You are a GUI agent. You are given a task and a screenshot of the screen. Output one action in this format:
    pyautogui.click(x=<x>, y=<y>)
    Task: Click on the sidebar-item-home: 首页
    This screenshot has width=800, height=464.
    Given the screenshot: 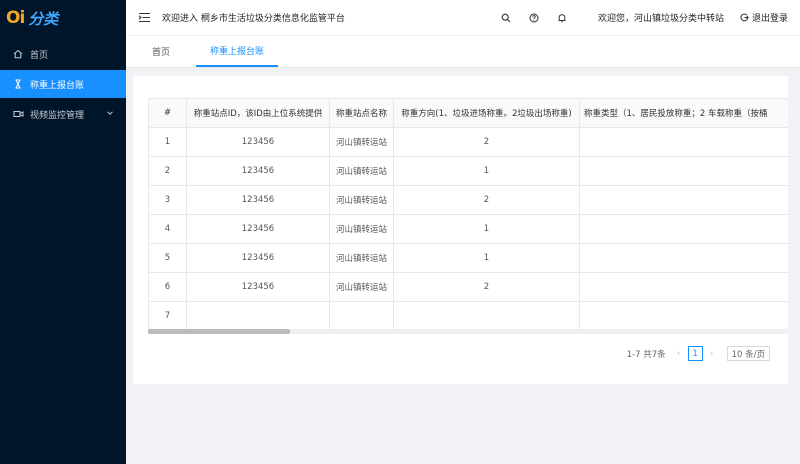 What is the action you would take?
    pyautogui.click(x=63, y=54)
    